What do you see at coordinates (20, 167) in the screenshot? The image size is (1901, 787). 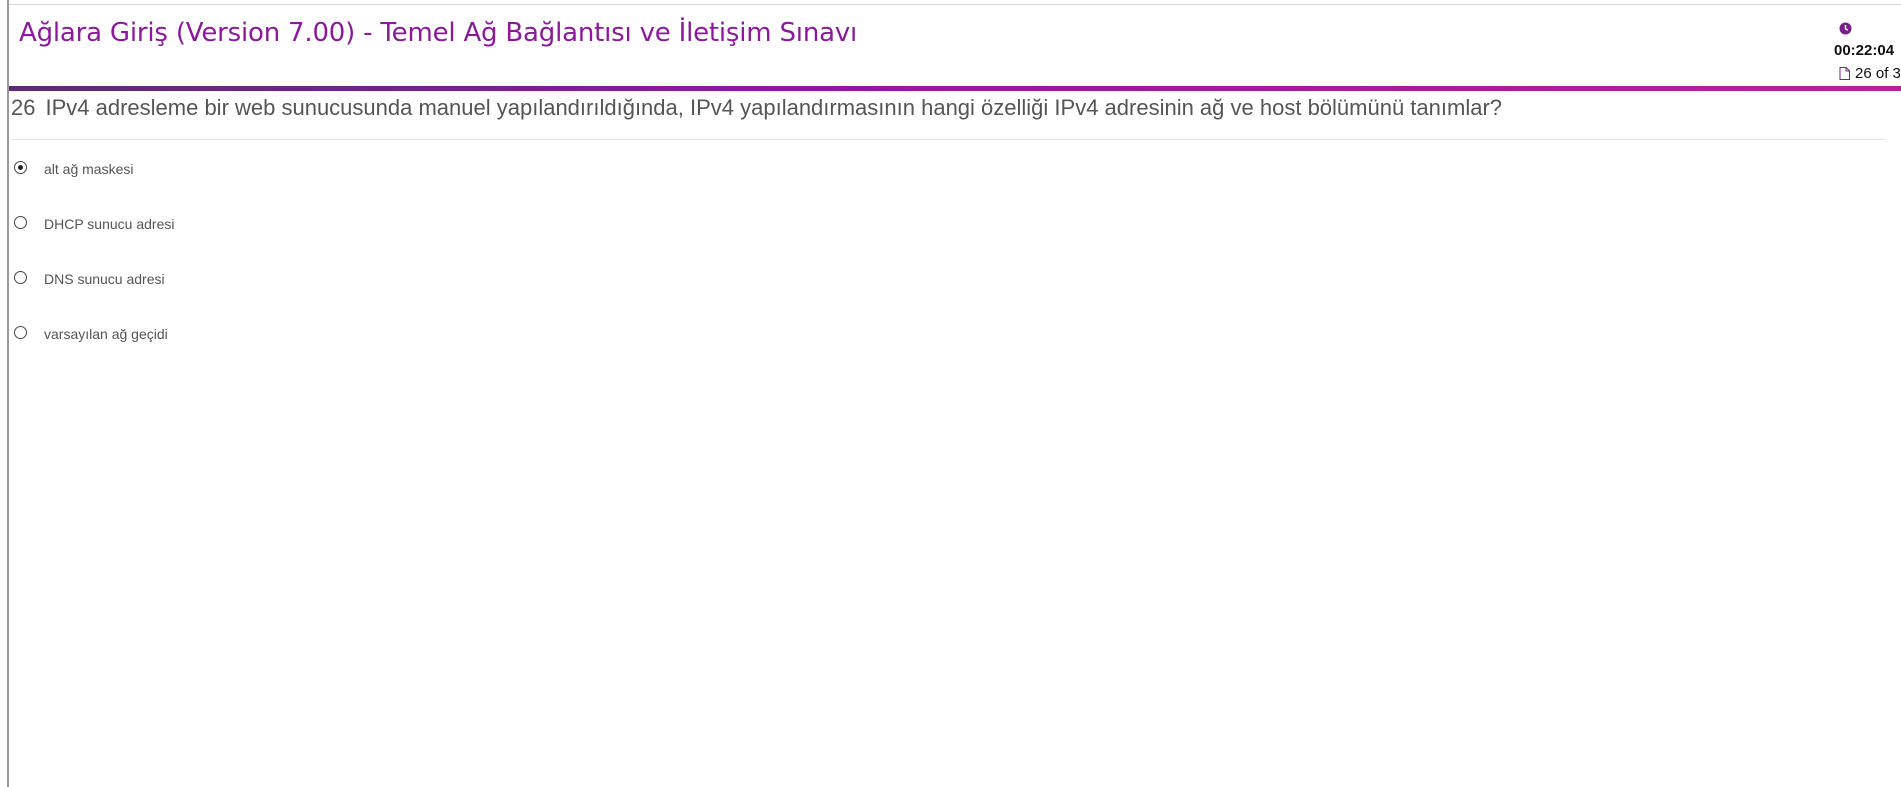 I see `radio-button-selected` at bounding box center [20, 167].